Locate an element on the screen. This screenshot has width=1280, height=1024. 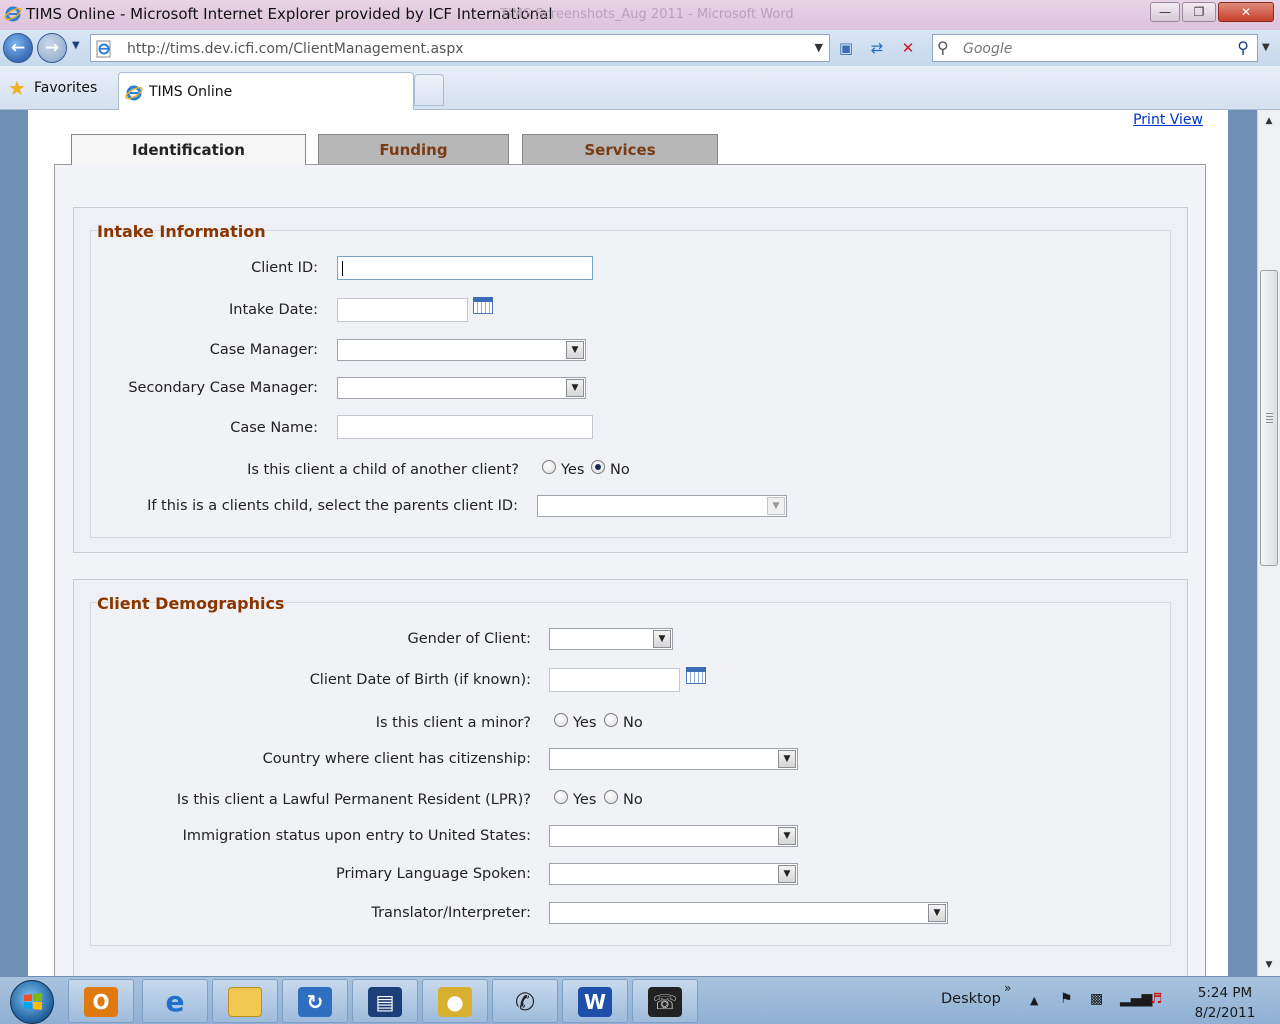
gender-label: Gender of Client: is located at coordinates (469, 639).